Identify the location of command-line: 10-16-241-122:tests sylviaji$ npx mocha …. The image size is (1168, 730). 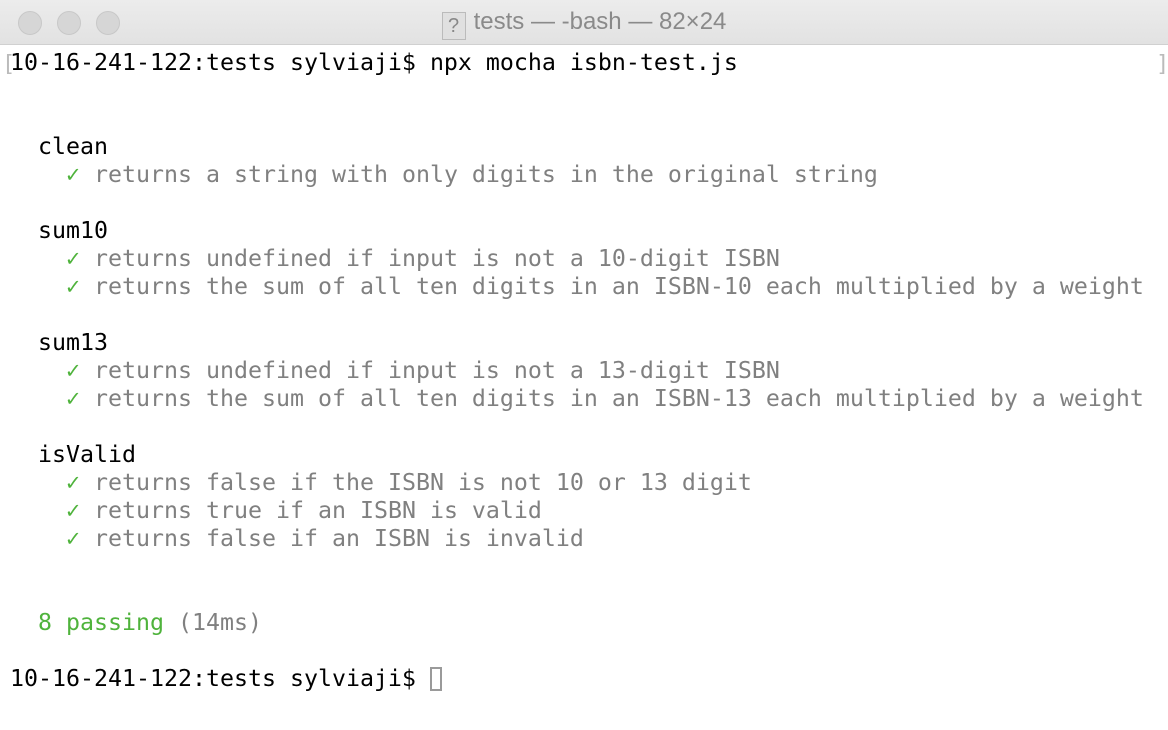
(577, 63).